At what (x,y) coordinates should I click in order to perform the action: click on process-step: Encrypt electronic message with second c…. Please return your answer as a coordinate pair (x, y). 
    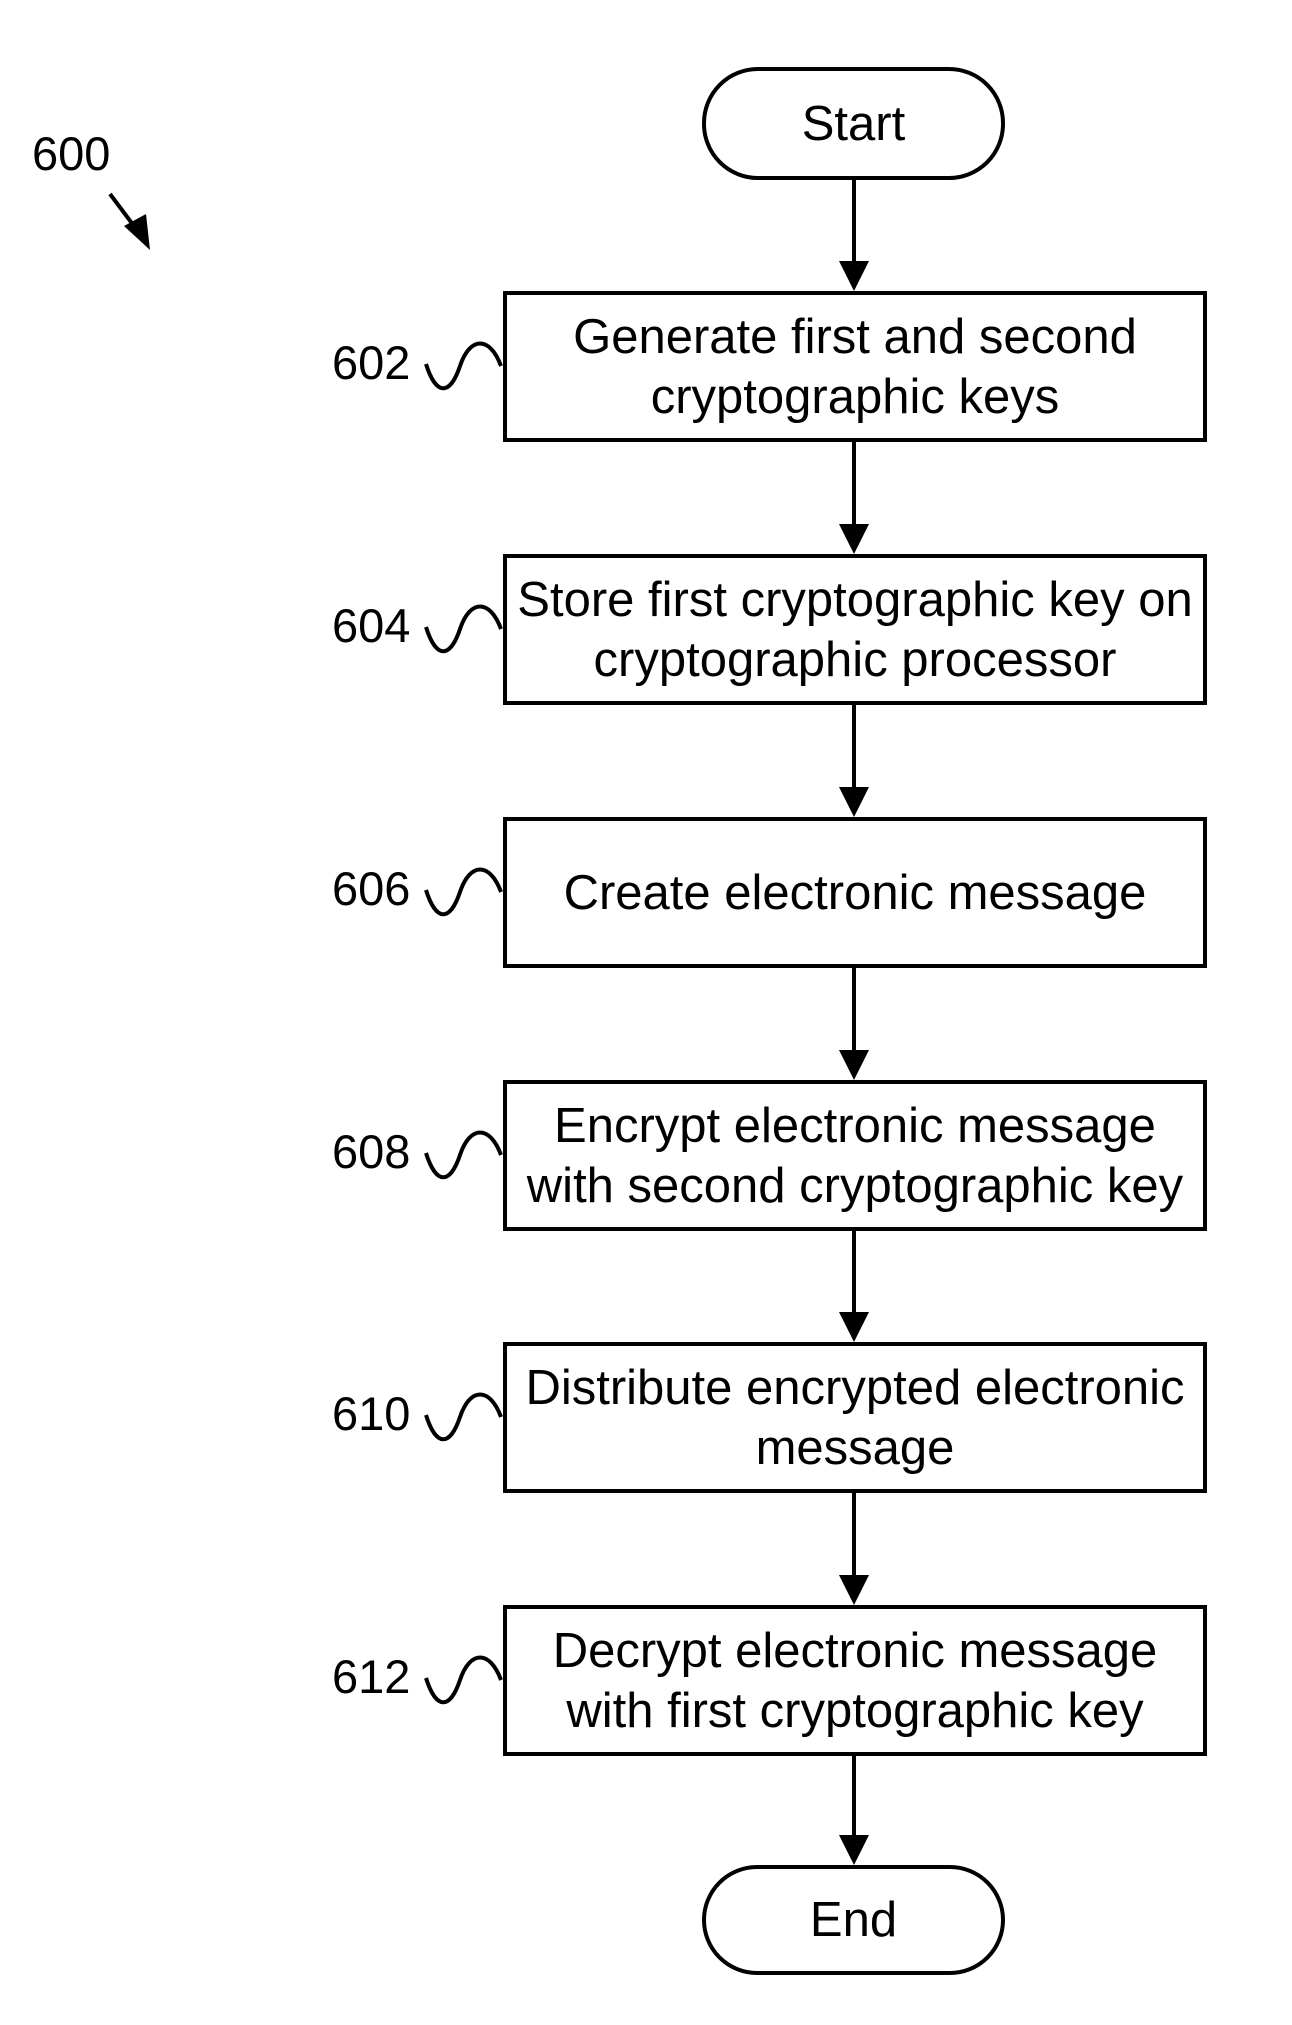
    Looking at the image, I should click on (855, 1155).